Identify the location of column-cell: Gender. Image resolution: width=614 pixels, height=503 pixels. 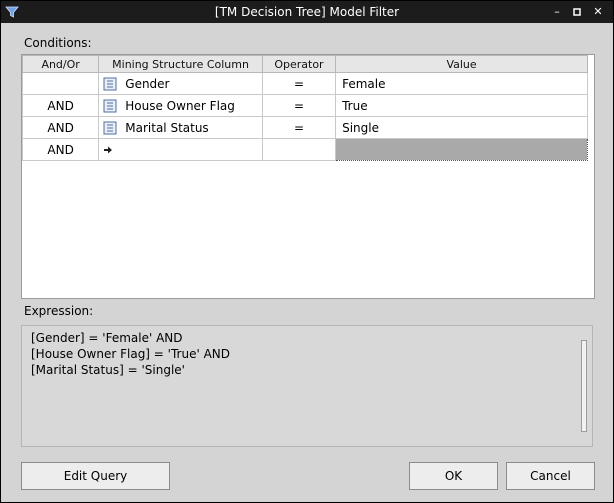
(180, 83).